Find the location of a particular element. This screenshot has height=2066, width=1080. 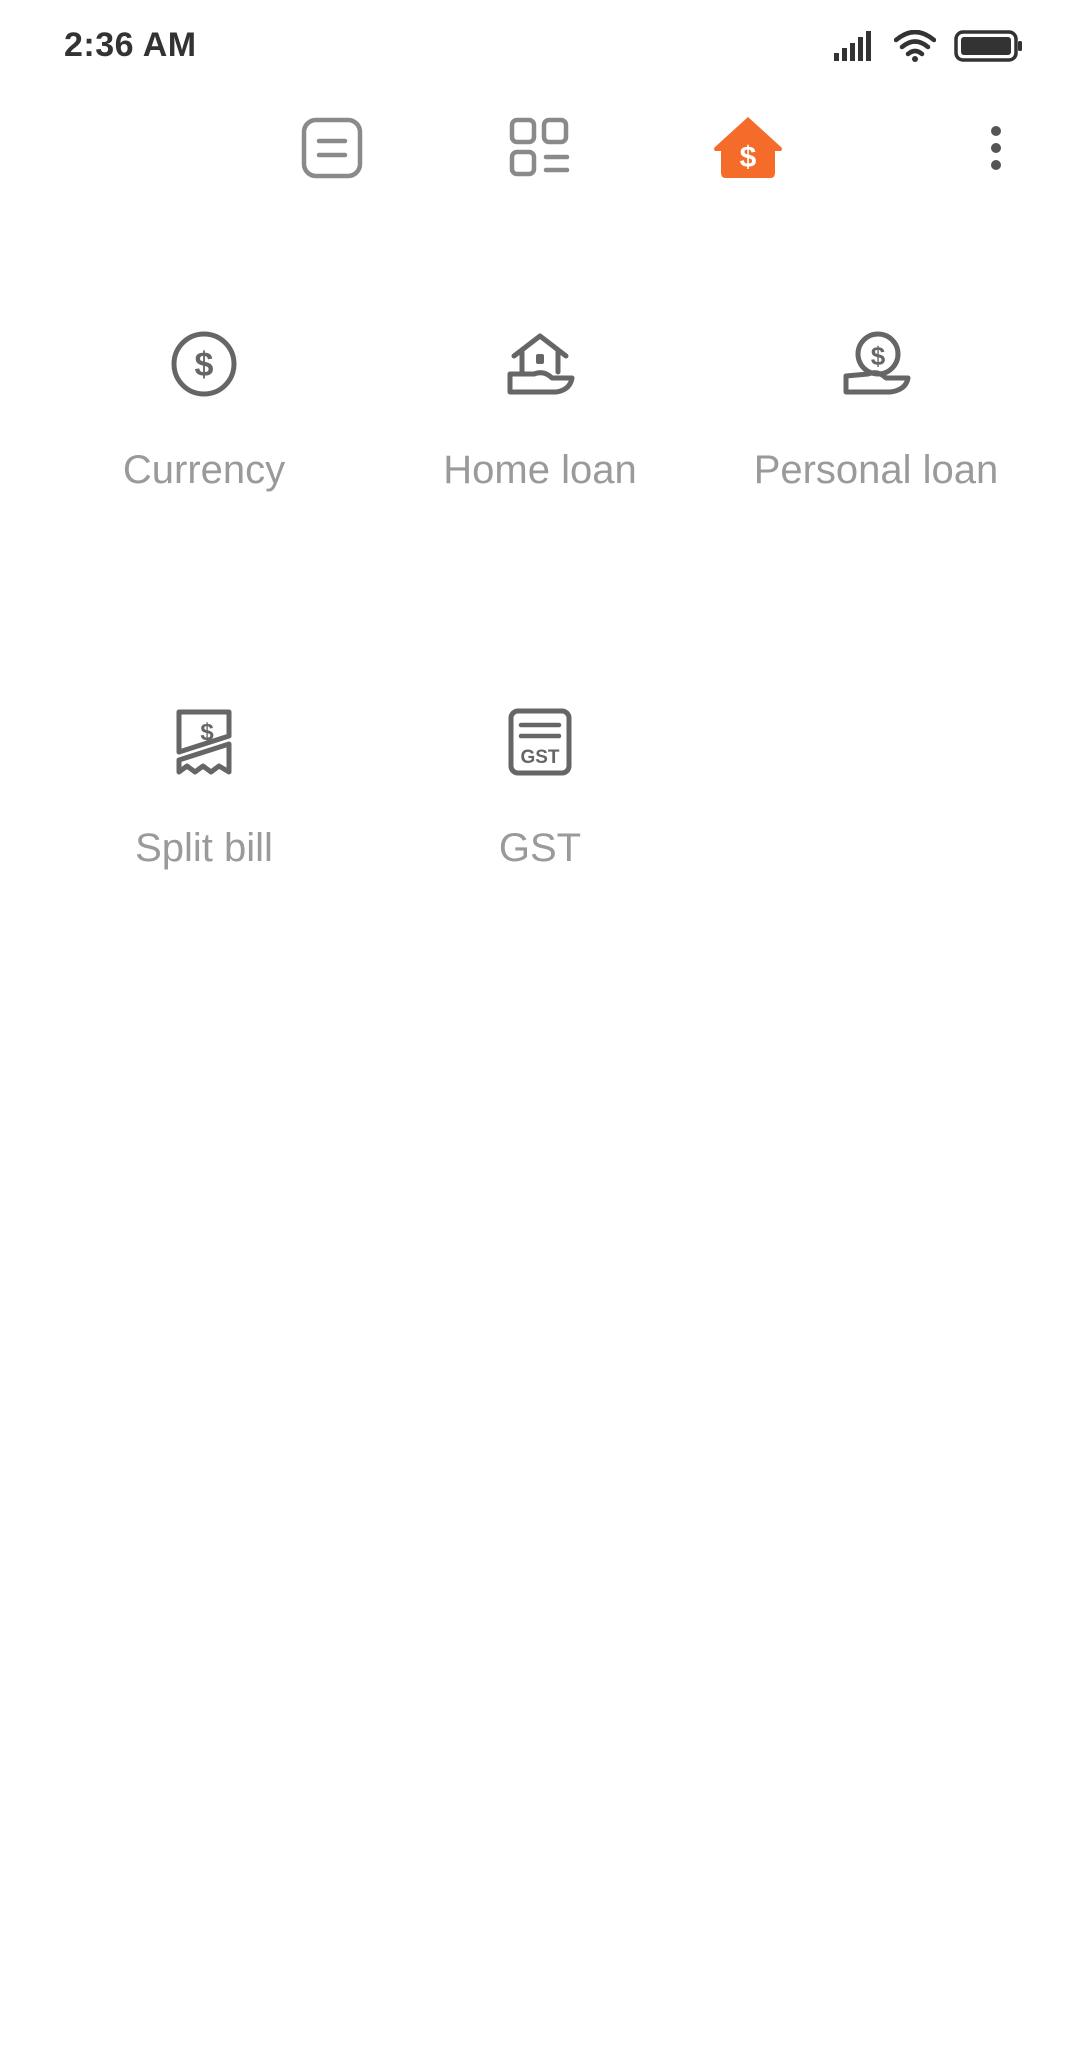

tab-grid is located at coordinates (540, 150).